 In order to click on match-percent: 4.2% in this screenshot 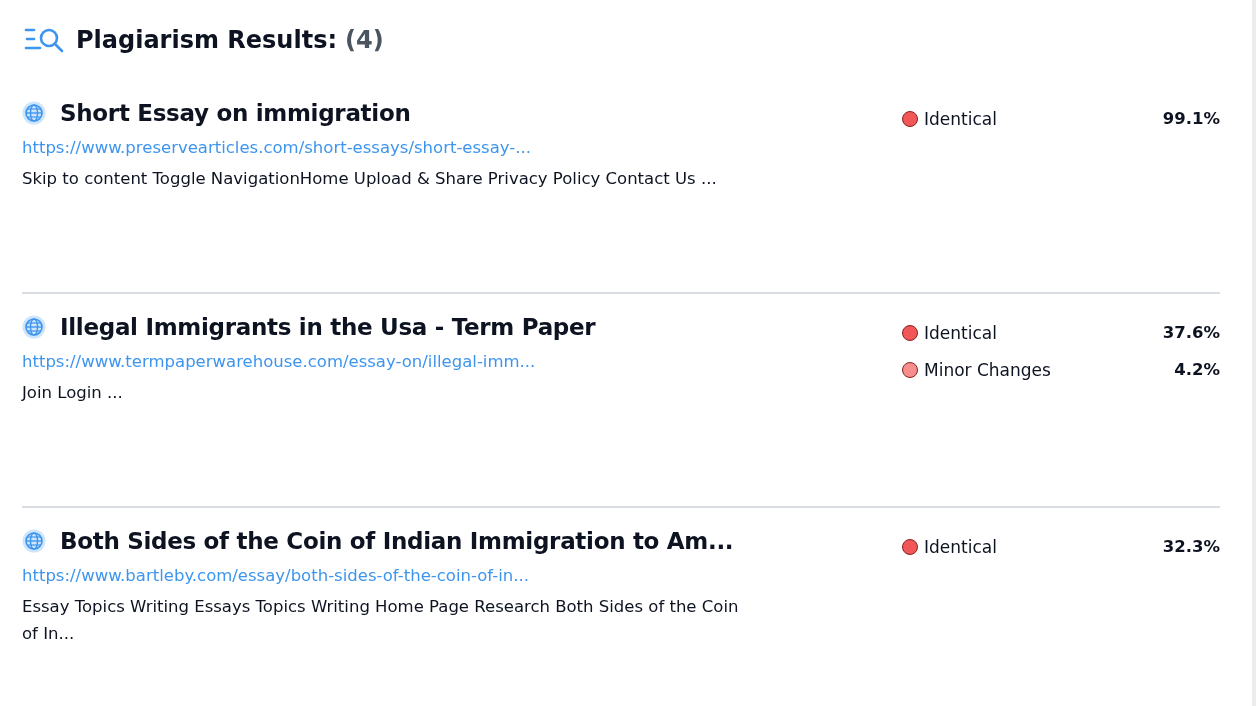, I will do `click(1197, 369)`.